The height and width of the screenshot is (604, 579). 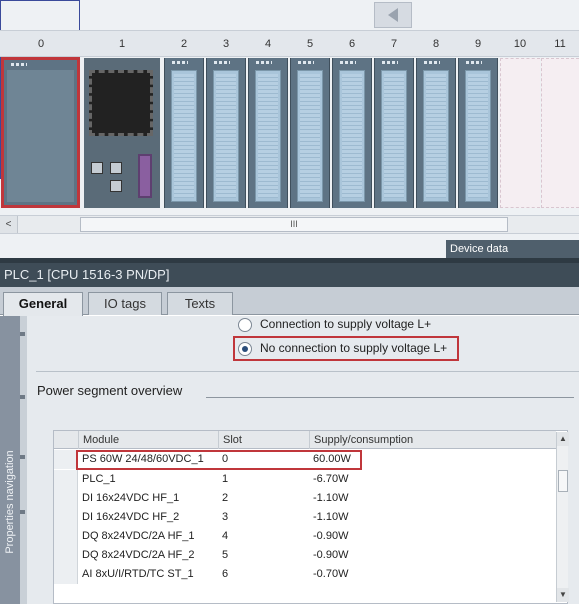 What do you see at coordinates (305, 498) in the screenshot?
I see `table-row: DI 16x24VDC HF_1 2 -1.10W` at bounding box center [305, 498].